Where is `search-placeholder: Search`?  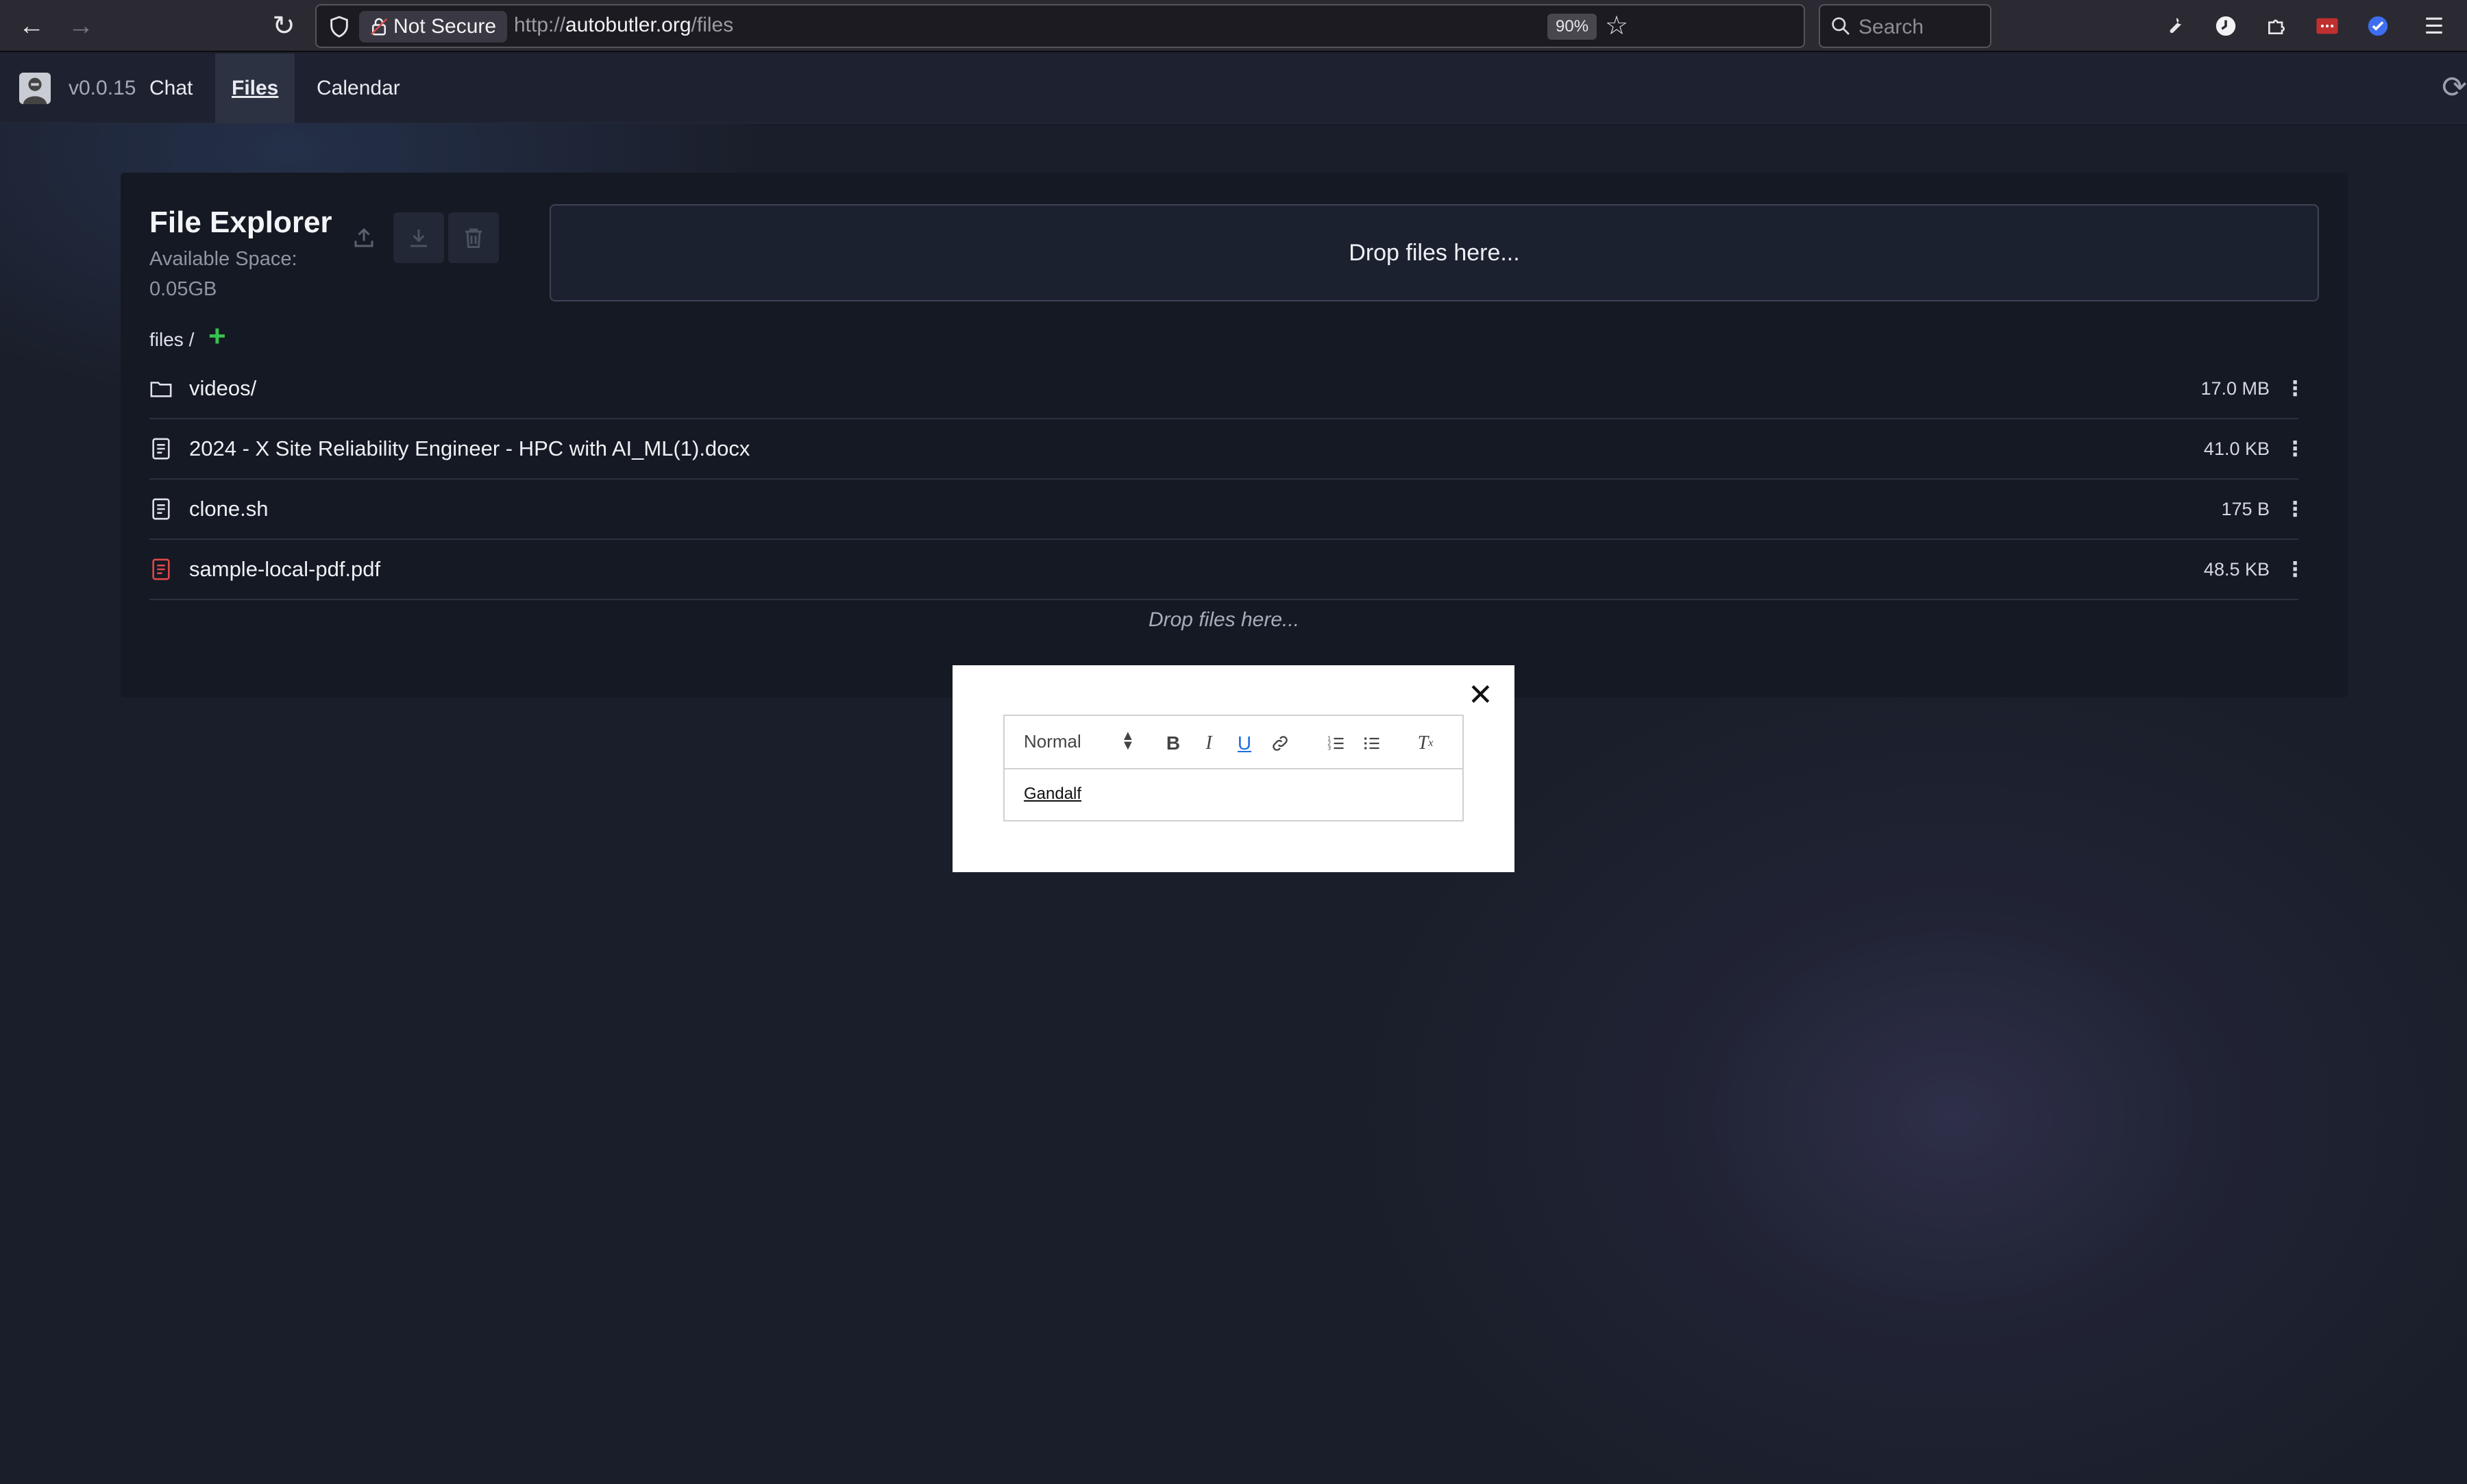 search-placeholder: Search is located at coordinates (1891, 27).